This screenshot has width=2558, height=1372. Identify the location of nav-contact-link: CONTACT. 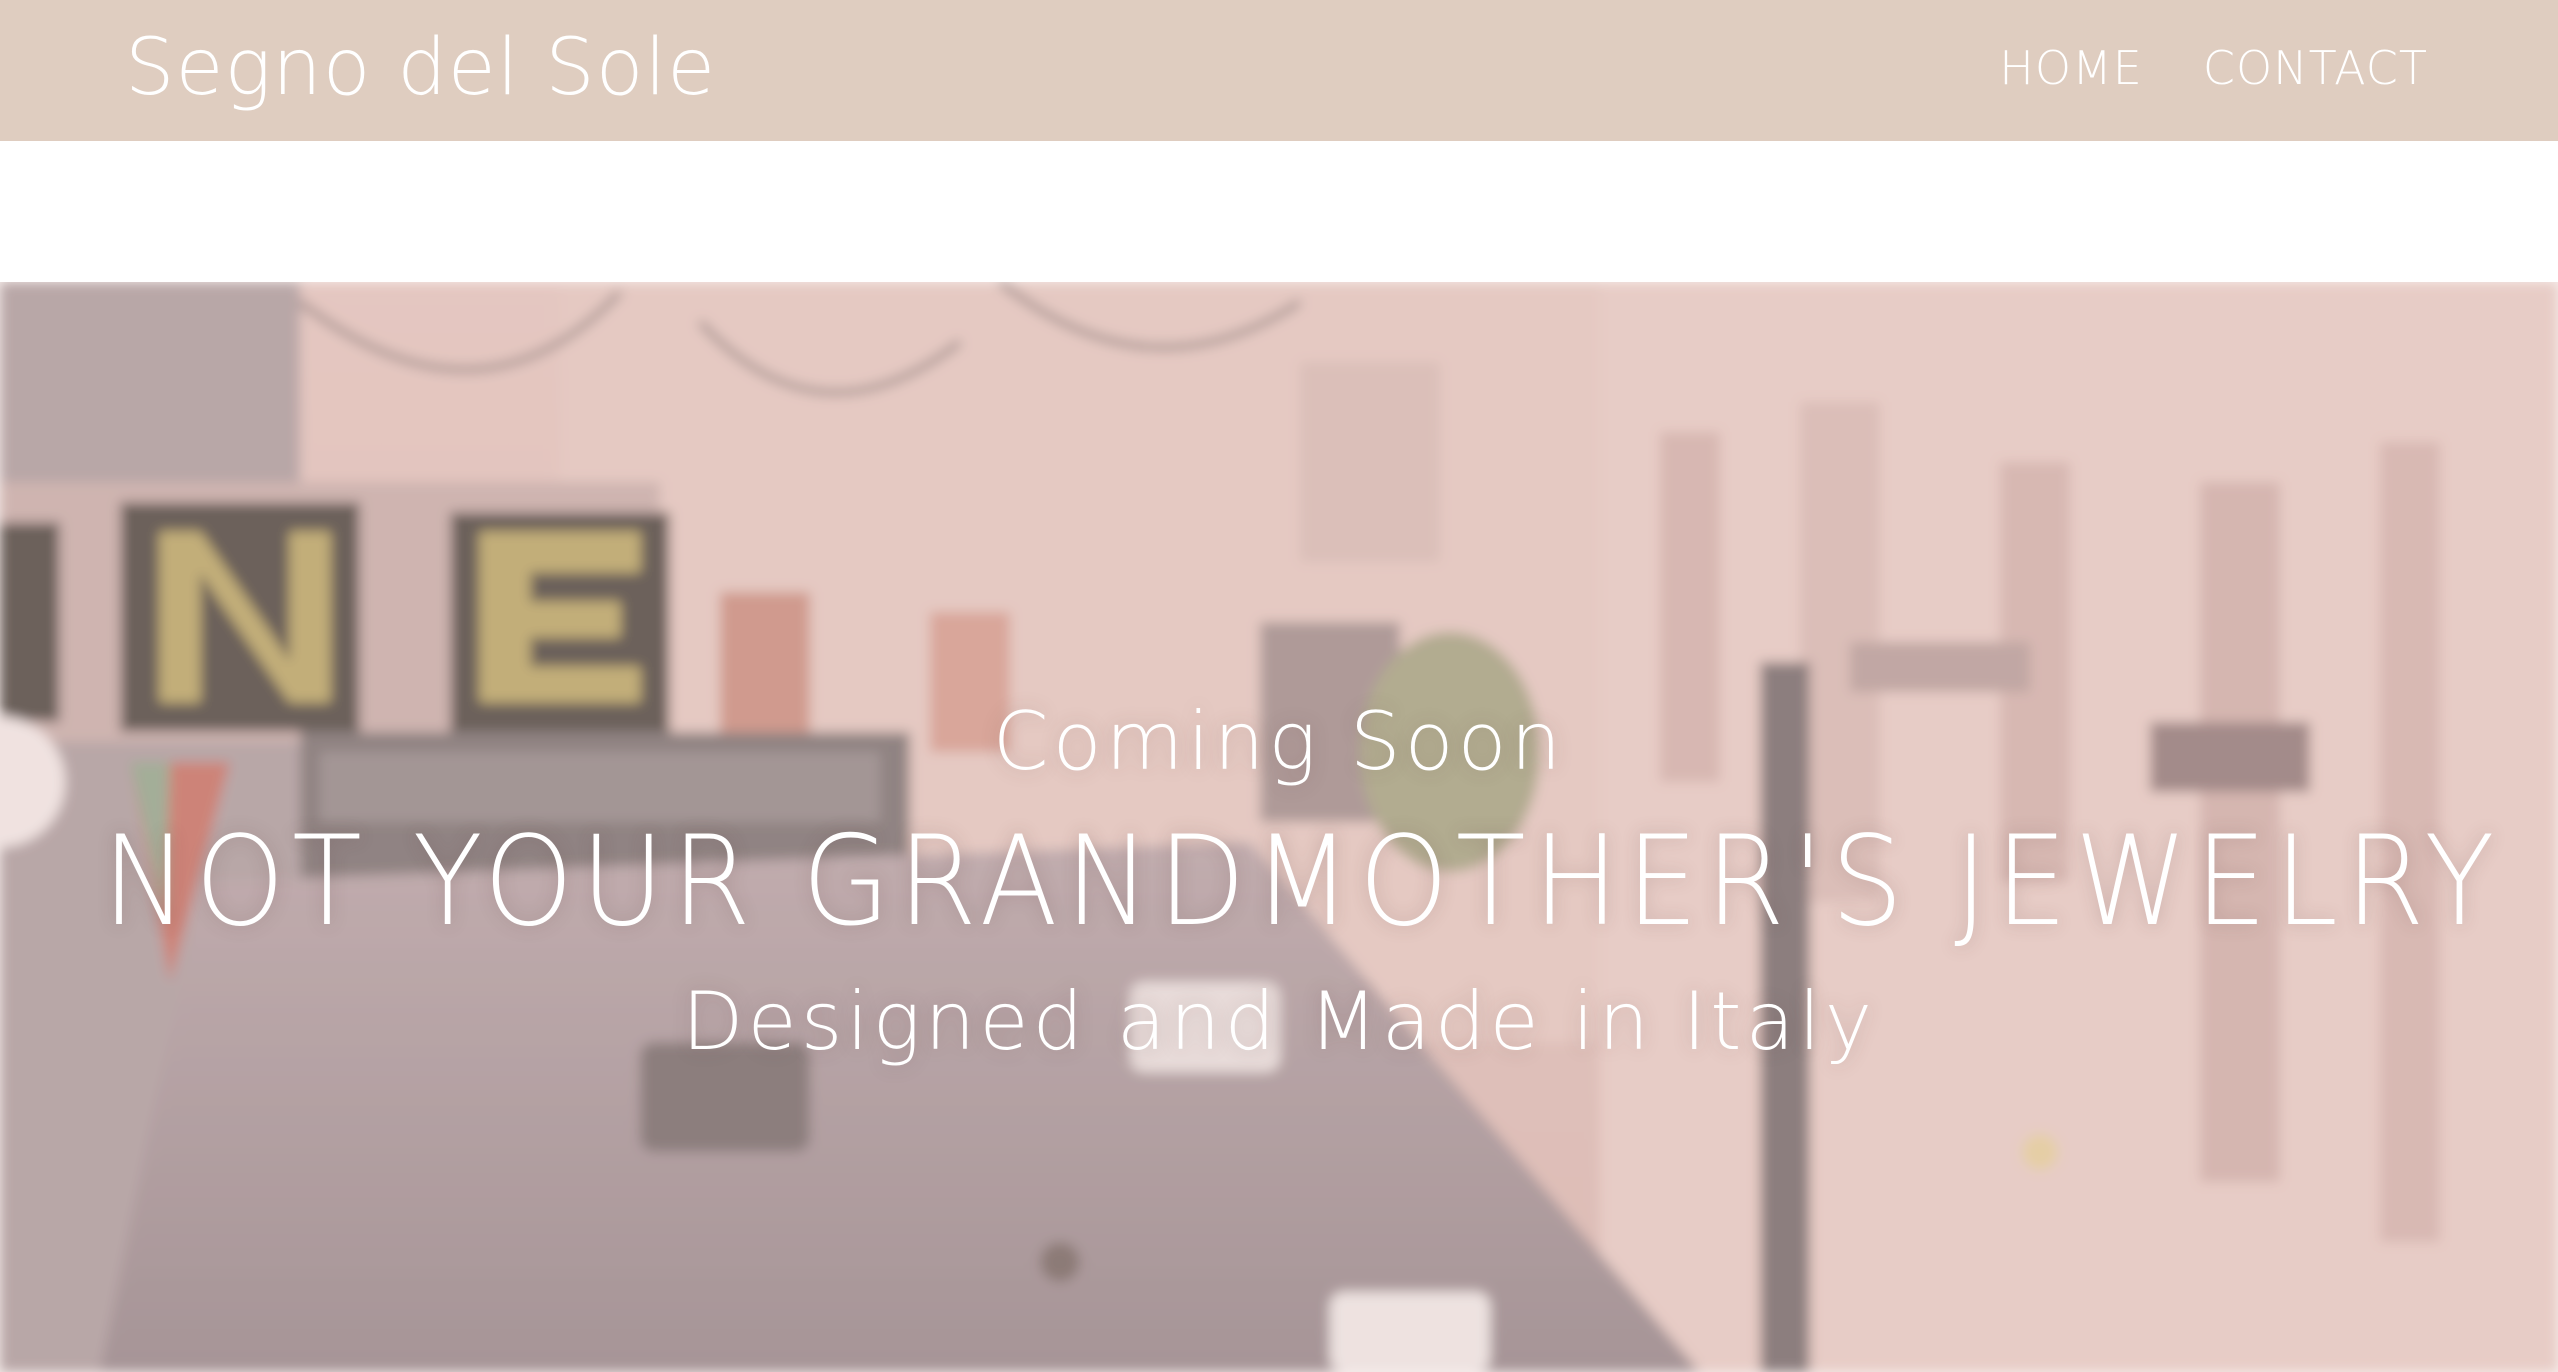
(2315, 68).